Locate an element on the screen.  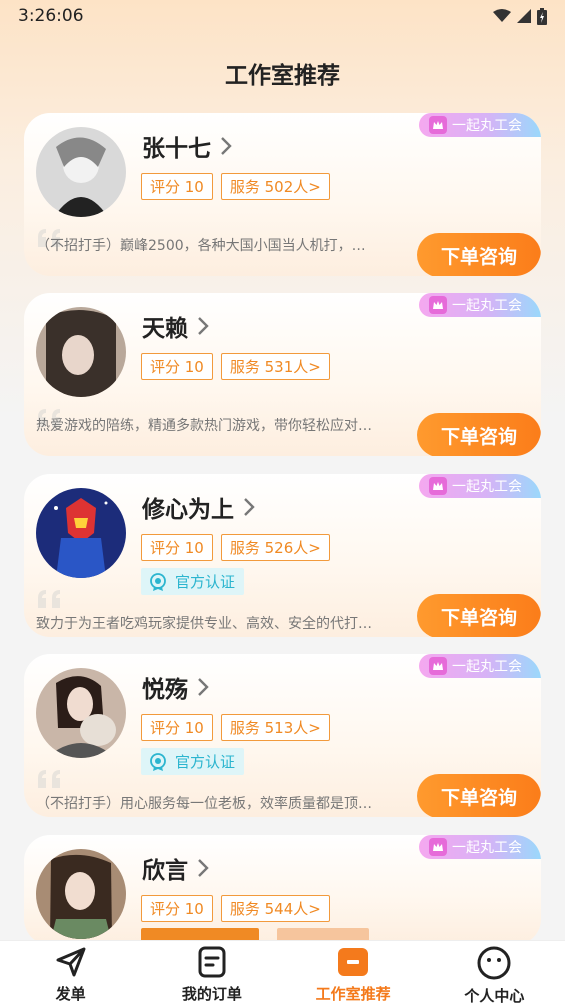
tags: 评分 10 服务 544人> is located at coordinates (235, 908).